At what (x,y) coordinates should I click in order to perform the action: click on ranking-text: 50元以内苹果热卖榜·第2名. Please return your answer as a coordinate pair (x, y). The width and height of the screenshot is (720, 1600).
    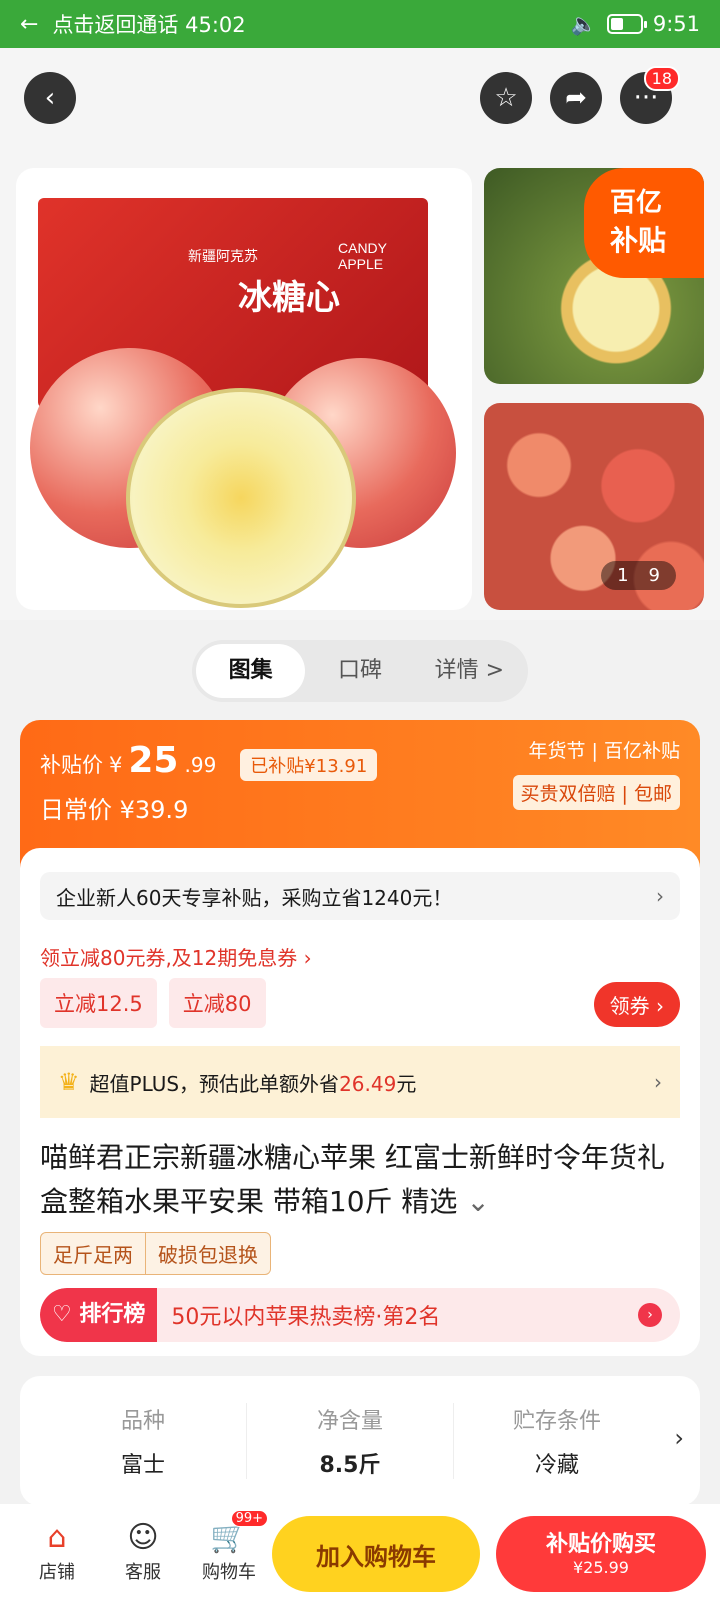
    Looking at the image, I should click on (306, 1317).